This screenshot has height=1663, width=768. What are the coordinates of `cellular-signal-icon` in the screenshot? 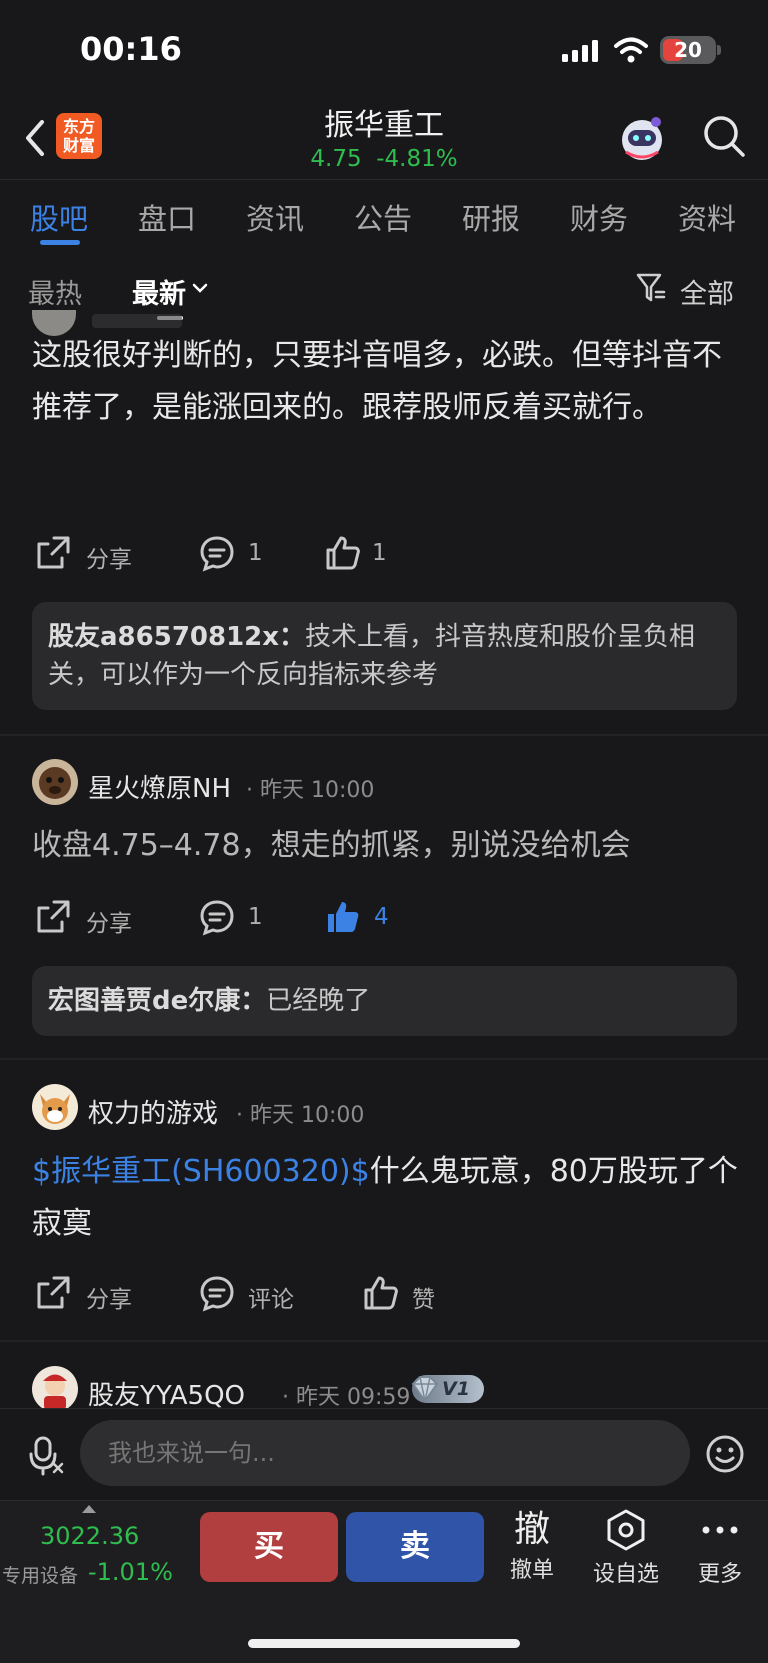 It's located at (580, 51).